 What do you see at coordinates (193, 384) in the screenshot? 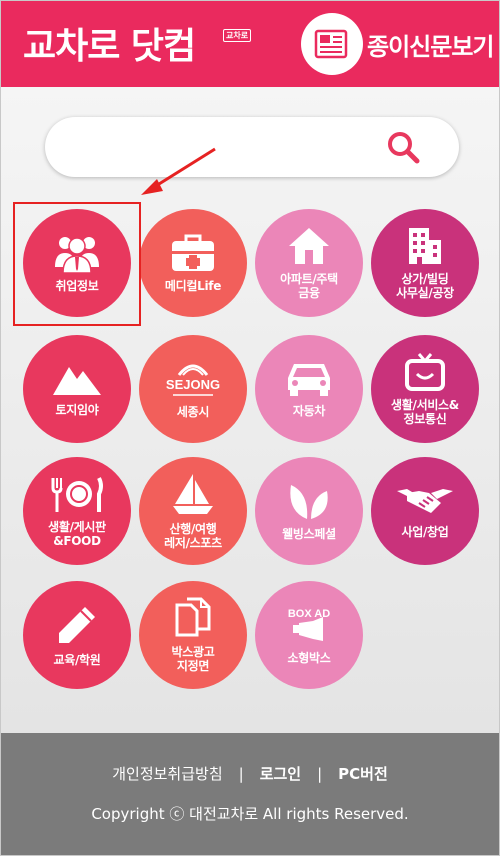
I see `svg-text: SEJONG` at bounding box center [193, 384].